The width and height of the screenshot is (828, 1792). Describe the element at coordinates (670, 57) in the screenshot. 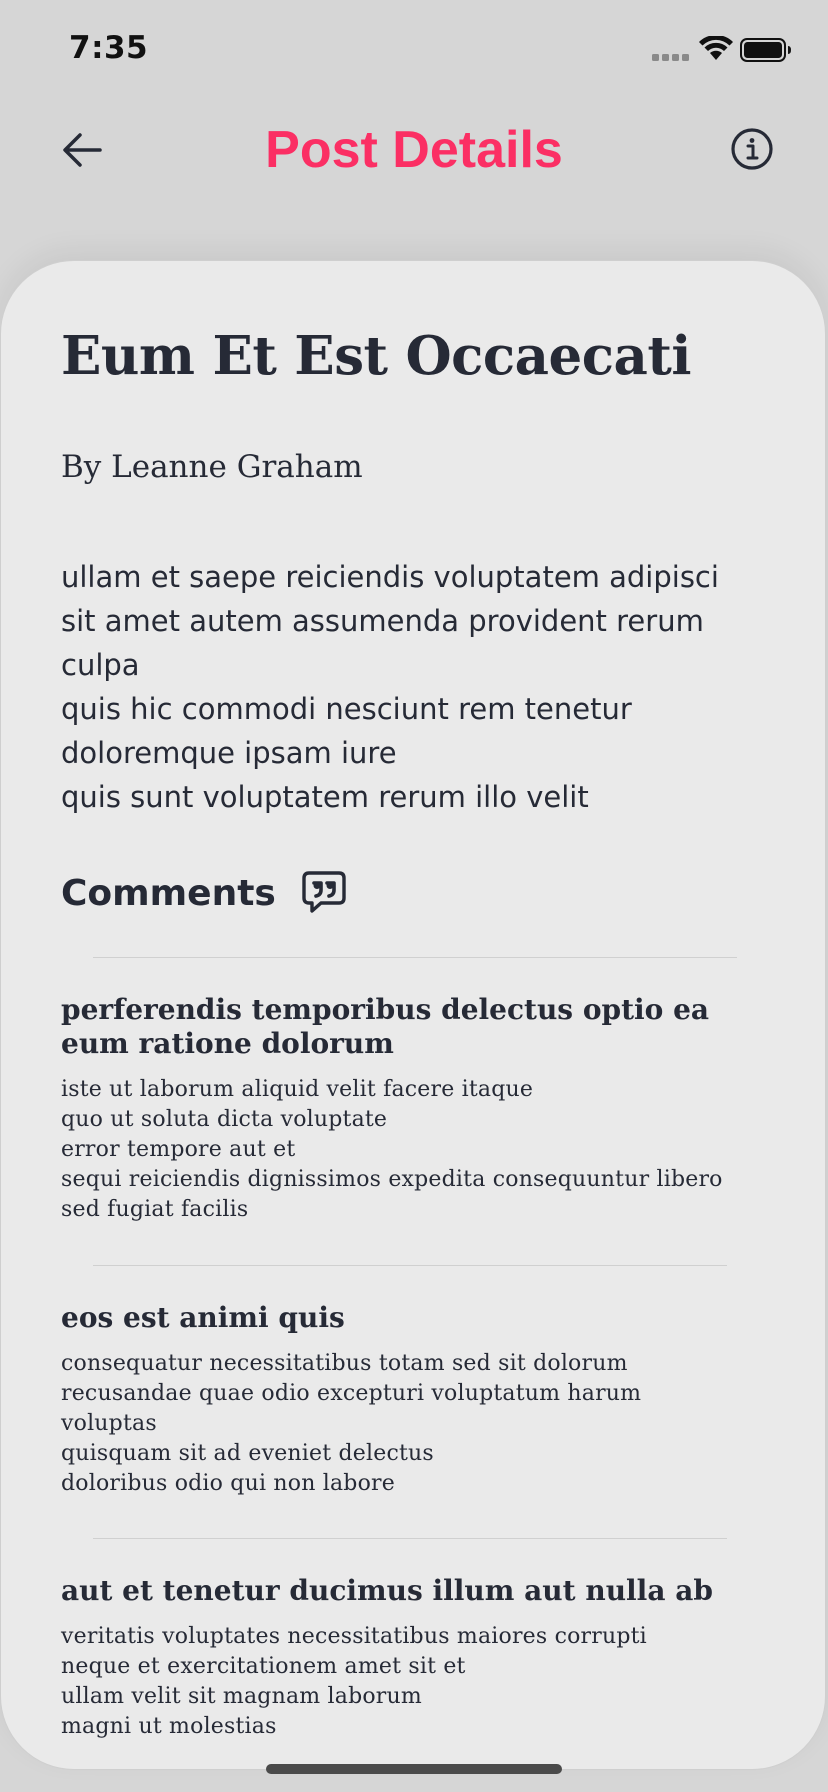

I see `cellular-signal-icon` at that location.